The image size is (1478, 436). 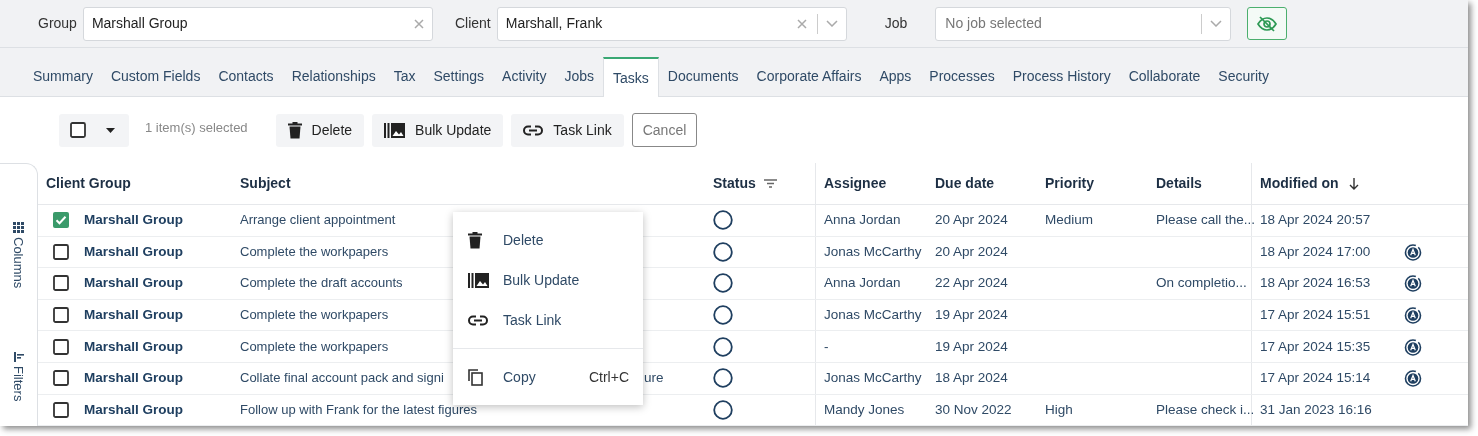 I want to click on select-field: Marshall Group, so click(x=257, y=23).